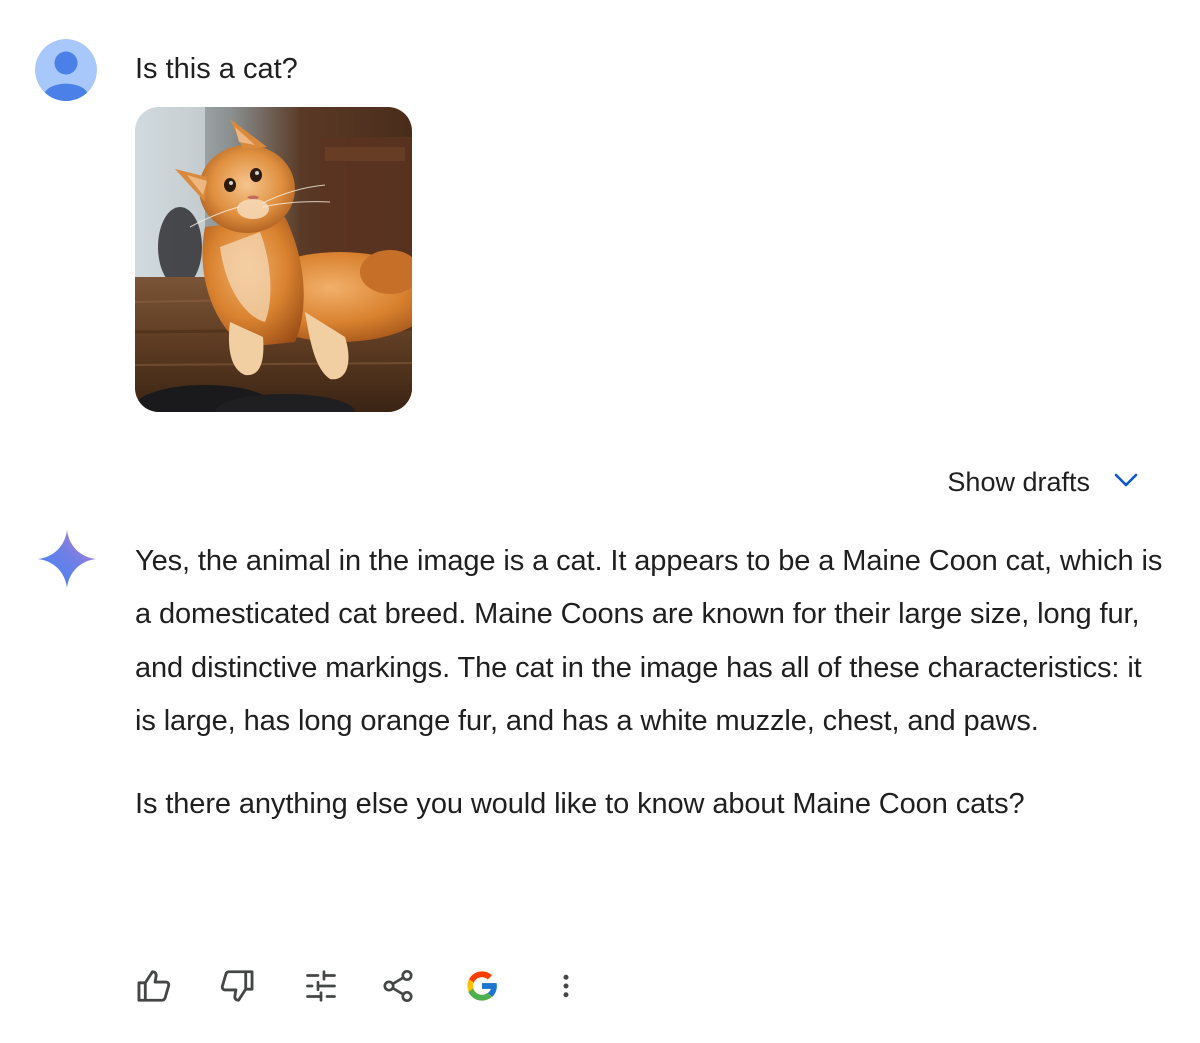 Image resolution: width=1200 pixels, height=1043 pixels. I want to click on google-search-button, so click(482, 986).